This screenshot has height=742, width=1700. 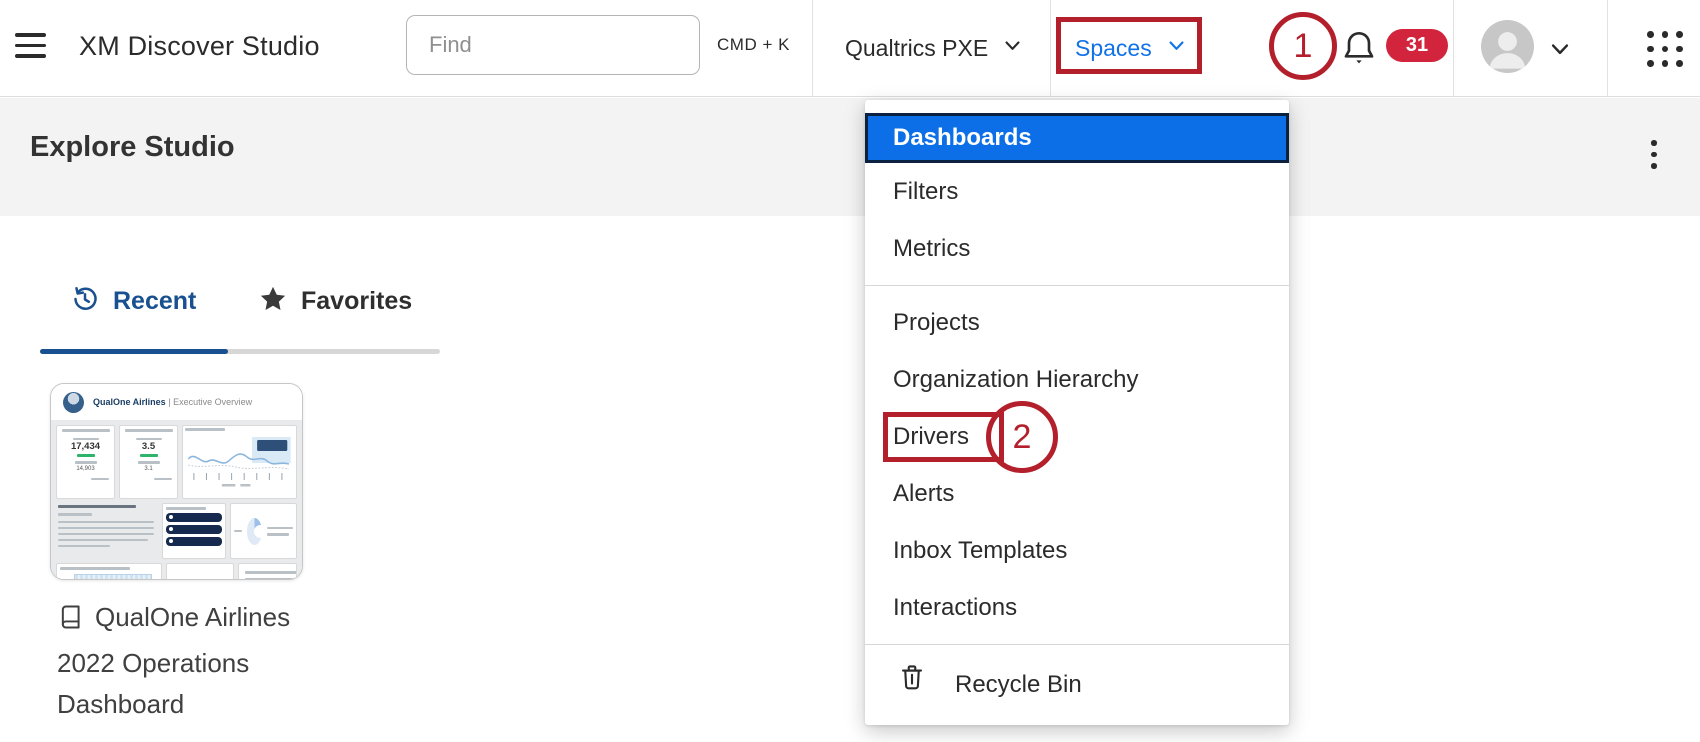 What do you see at coordinates (1507, 46) in the screenshot?
I see `user-avatar` at bounding box center [1507, 46].